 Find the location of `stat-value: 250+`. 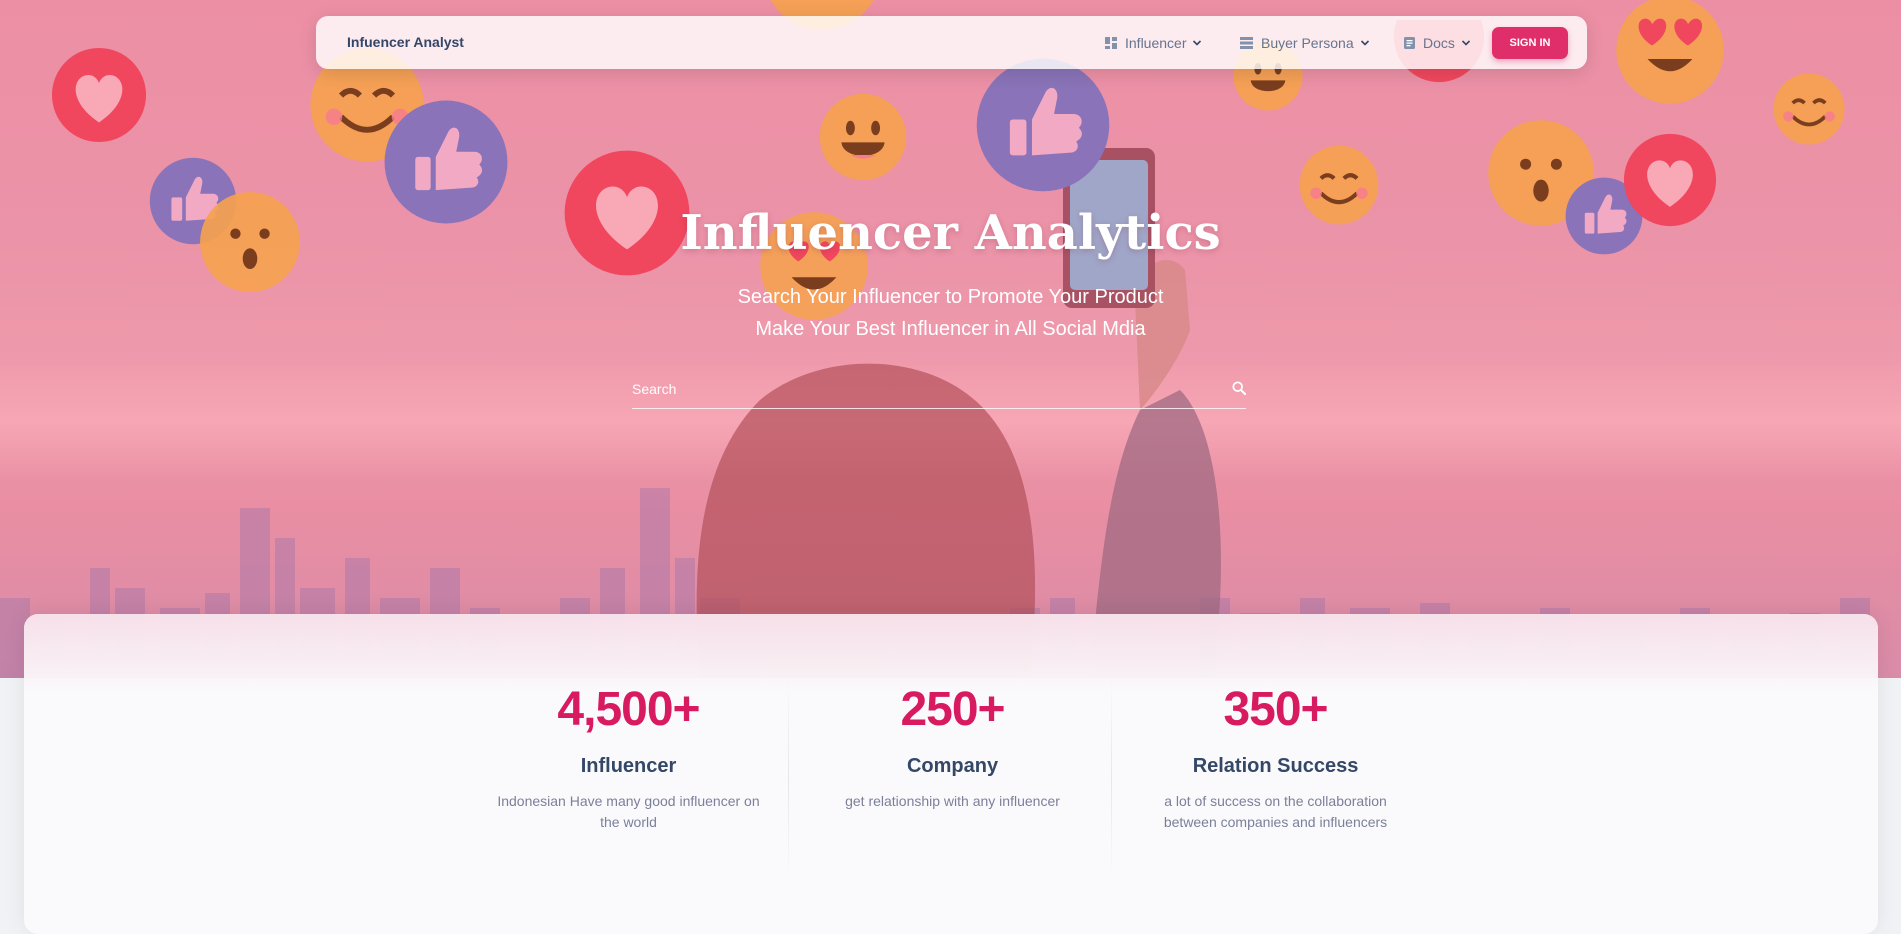

stat-value: 250+ is located at coordinates (952, 709).